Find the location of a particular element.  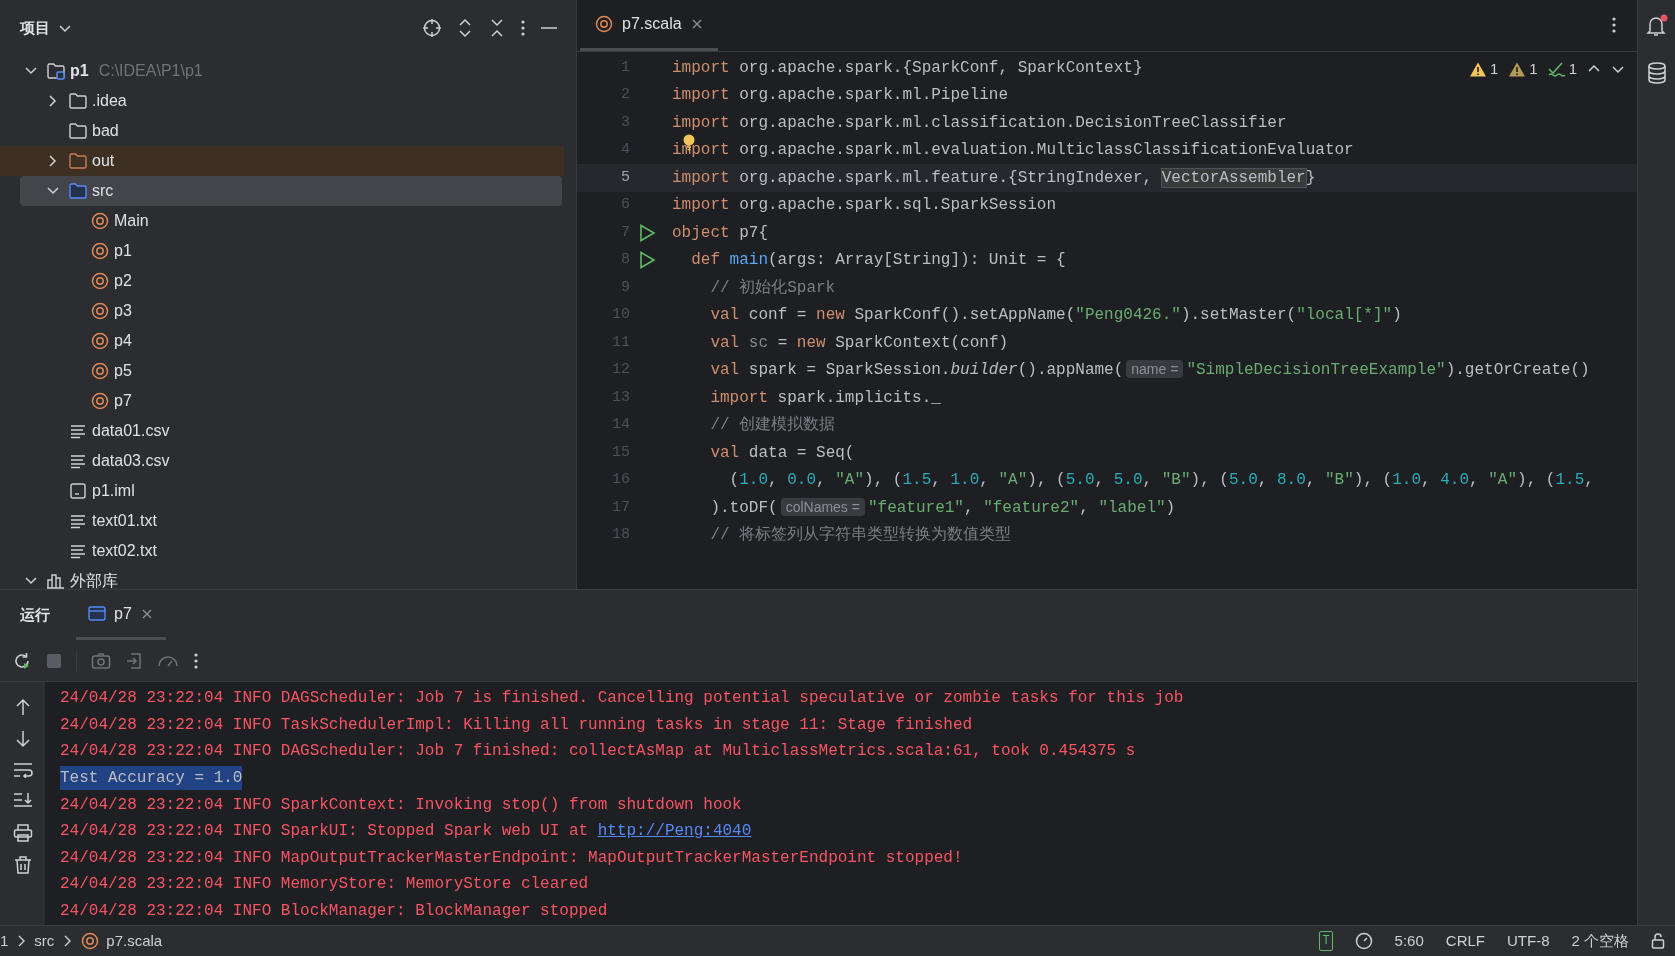

notification-bell-icon is located at coordinates (1656, 26).